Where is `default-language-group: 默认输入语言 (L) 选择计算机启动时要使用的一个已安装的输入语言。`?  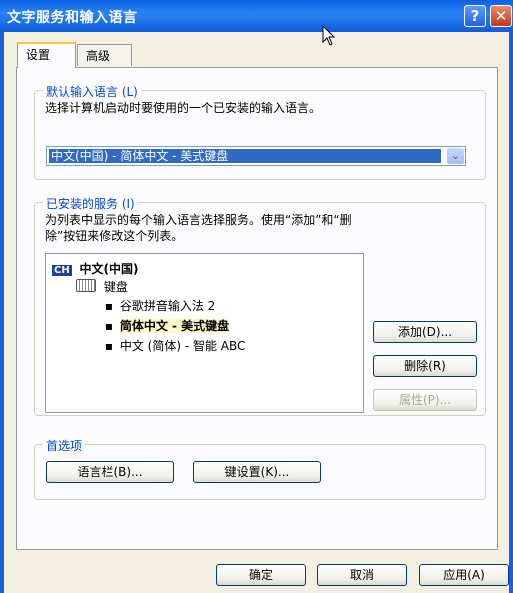
default-language-group: 默认输入语言 (L) 选择计算机启动时要使用的一个已安装的输入语言。 is located at coordinates (260, 131).